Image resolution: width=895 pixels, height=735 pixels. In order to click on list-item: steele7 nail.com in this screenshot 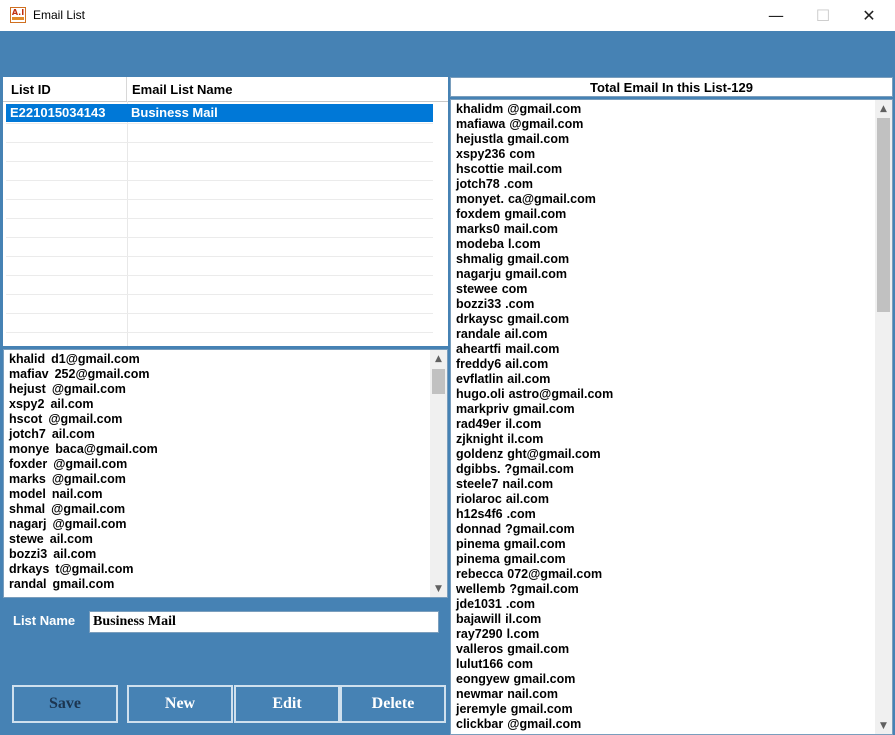, I will do `click(504, 484)`.